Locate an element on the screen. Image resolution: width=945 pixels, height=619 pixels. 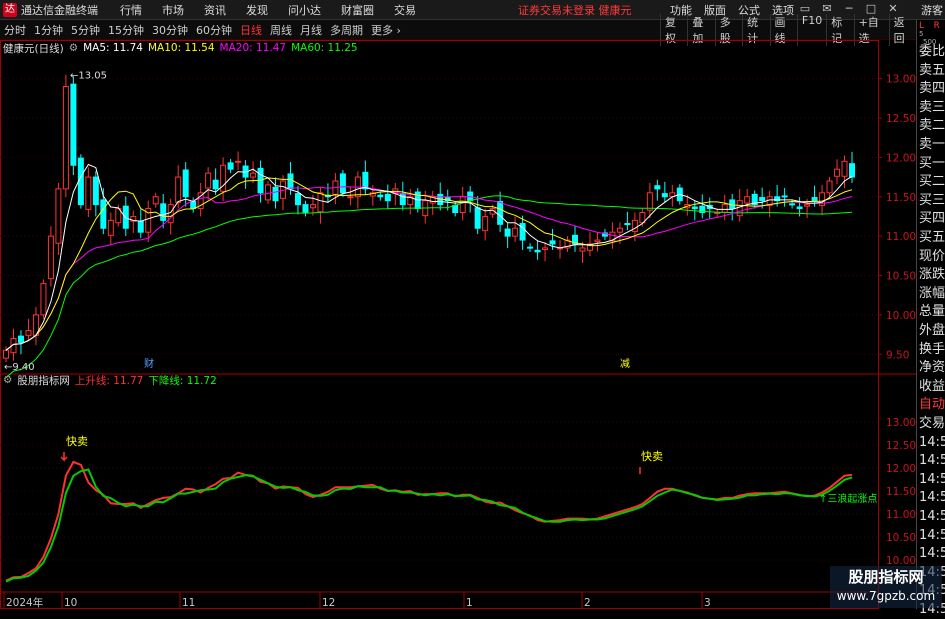
period-tab: 30分钟 is located at coordinates (170, 30).